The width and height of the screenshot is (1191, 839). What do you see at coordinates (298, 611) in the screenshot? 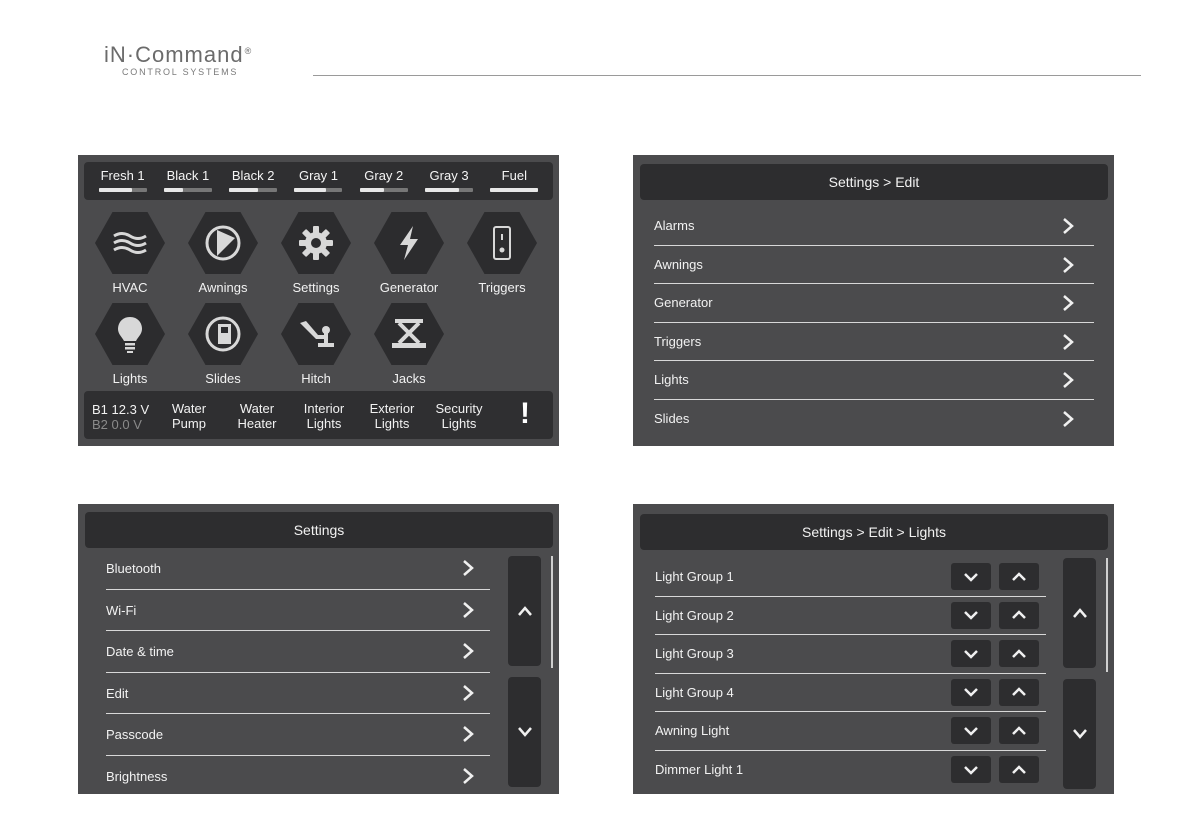
I see `list-item-wifi: Wi-Fi` at bounding box center [298, 611].